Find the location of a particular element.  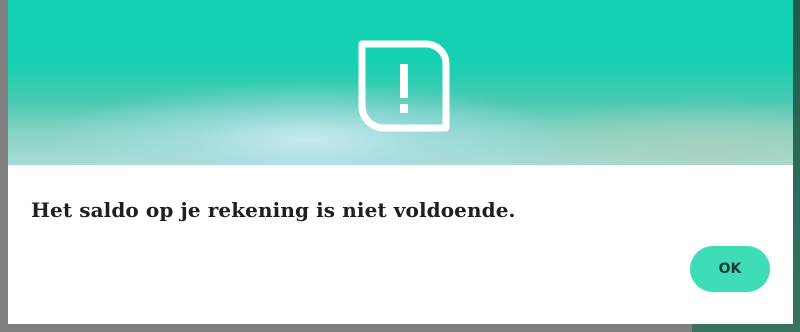

ok-button: OK is located at coordinates (730, 269).